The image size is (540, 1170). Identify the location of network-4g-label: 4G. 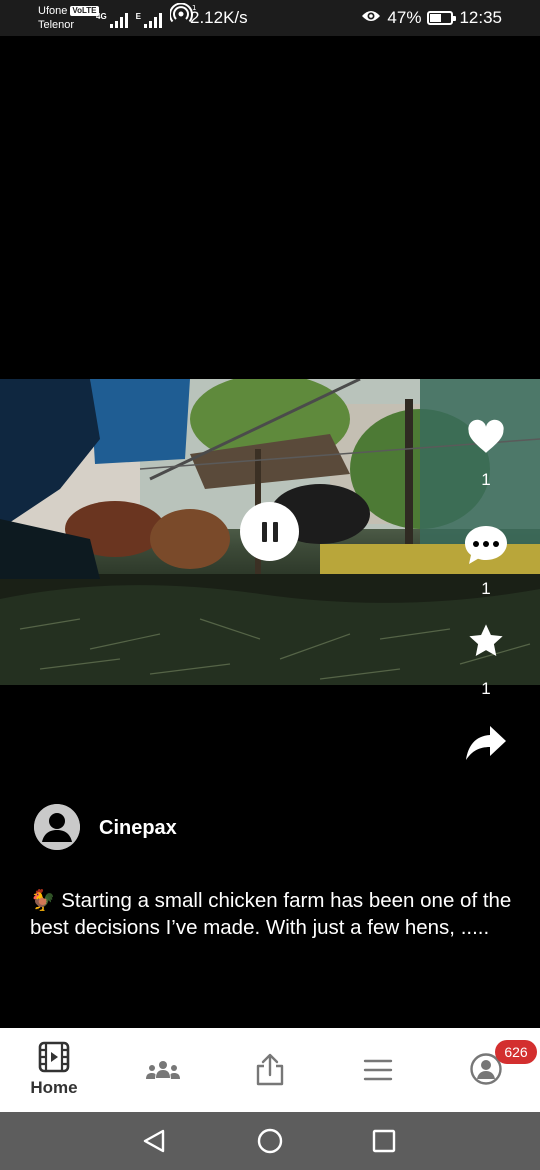
(101, 16).